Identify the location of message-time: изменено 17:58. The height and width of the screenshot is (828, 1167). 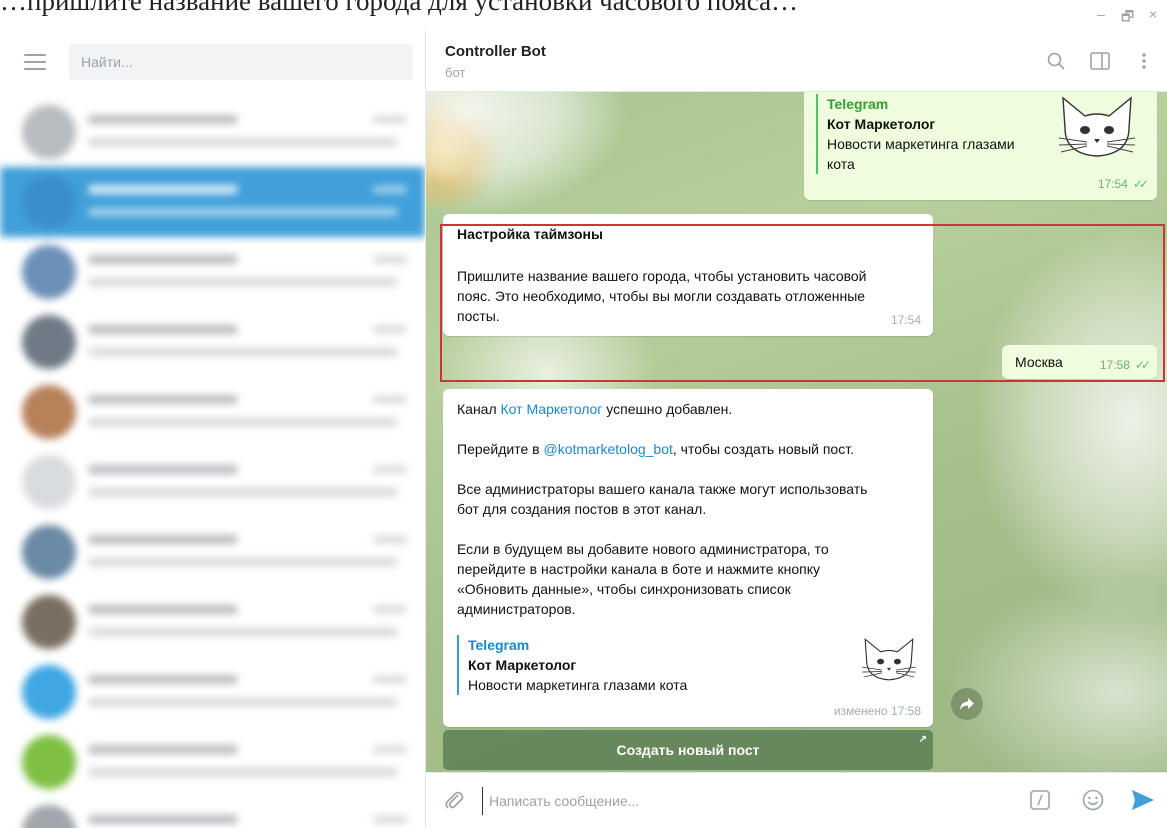
(877, 711).